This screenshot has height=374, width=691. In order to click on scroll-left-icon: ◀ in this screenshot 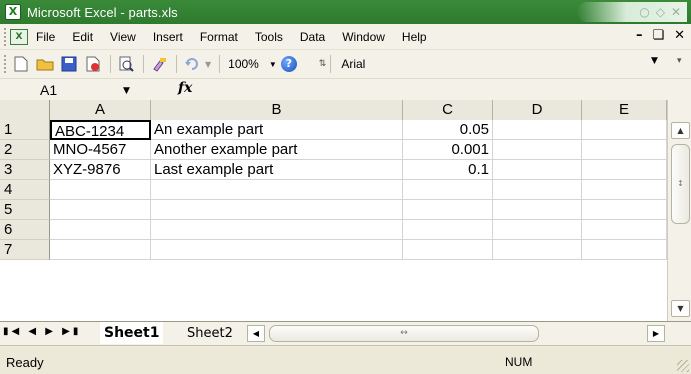, I will do `click(256, 333)`.